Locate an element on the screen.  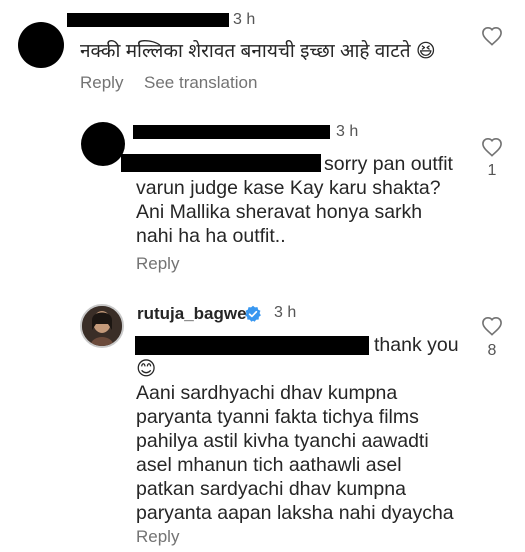
comment-text-inline: sorry pan outfit is located at coordinates (388, 164).